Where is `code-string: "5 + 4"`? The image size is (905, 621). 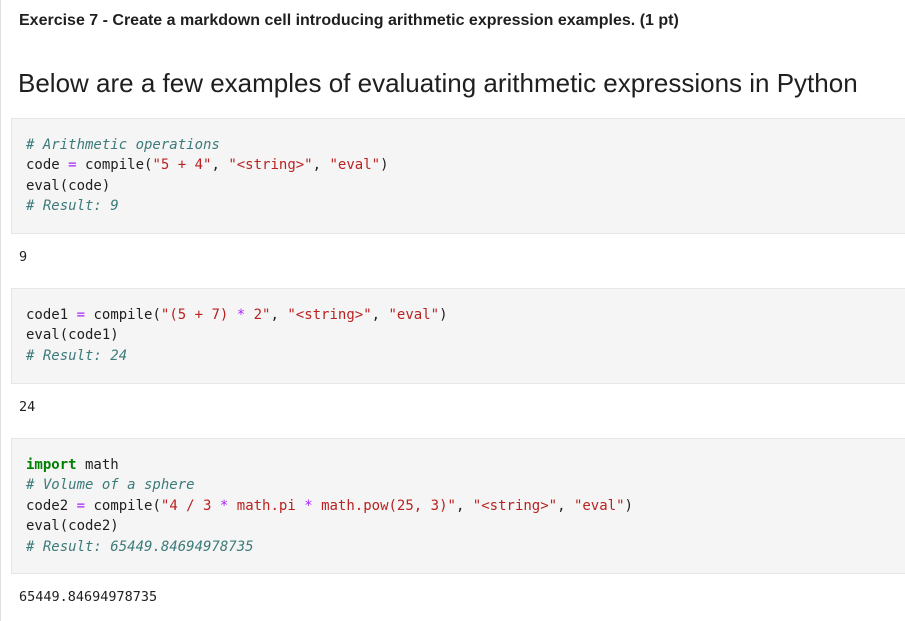 code-string: "5 + 4" is located at coordinates (182, 165).